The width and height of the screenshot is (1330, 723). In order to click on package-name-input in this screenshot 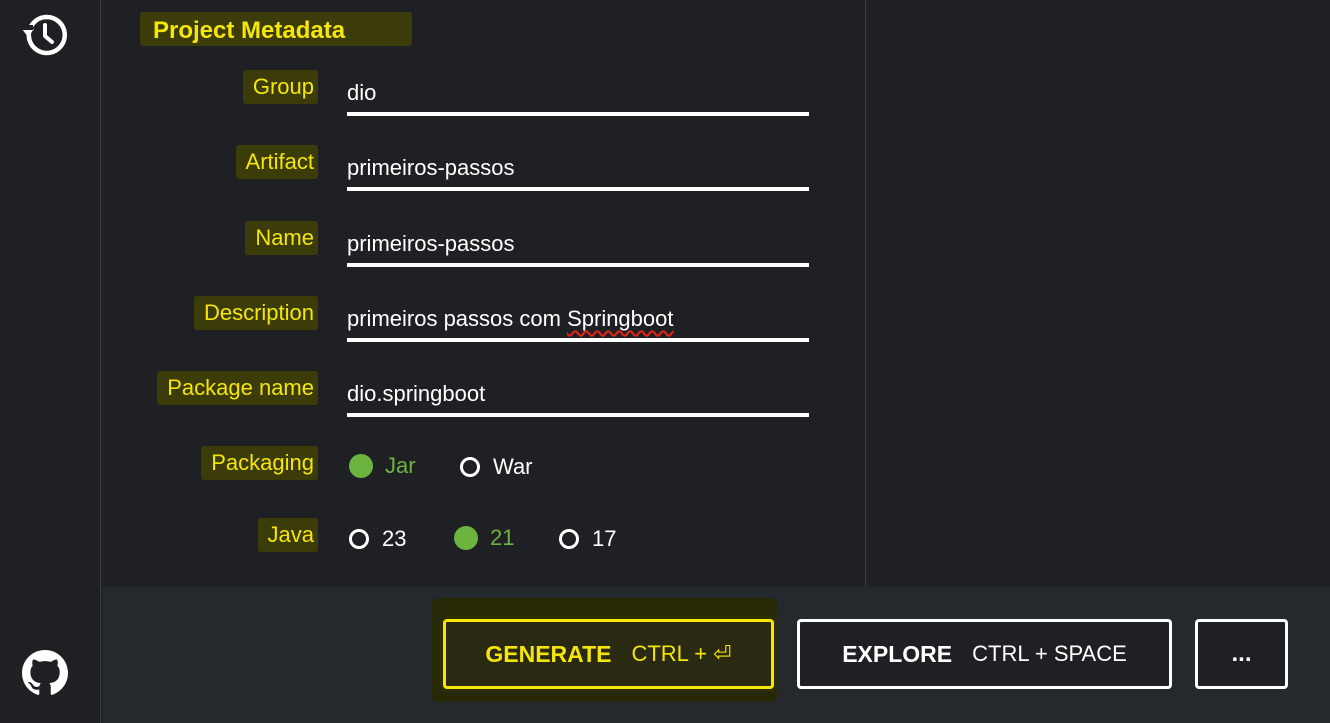, I will do `click(578, 394)`.